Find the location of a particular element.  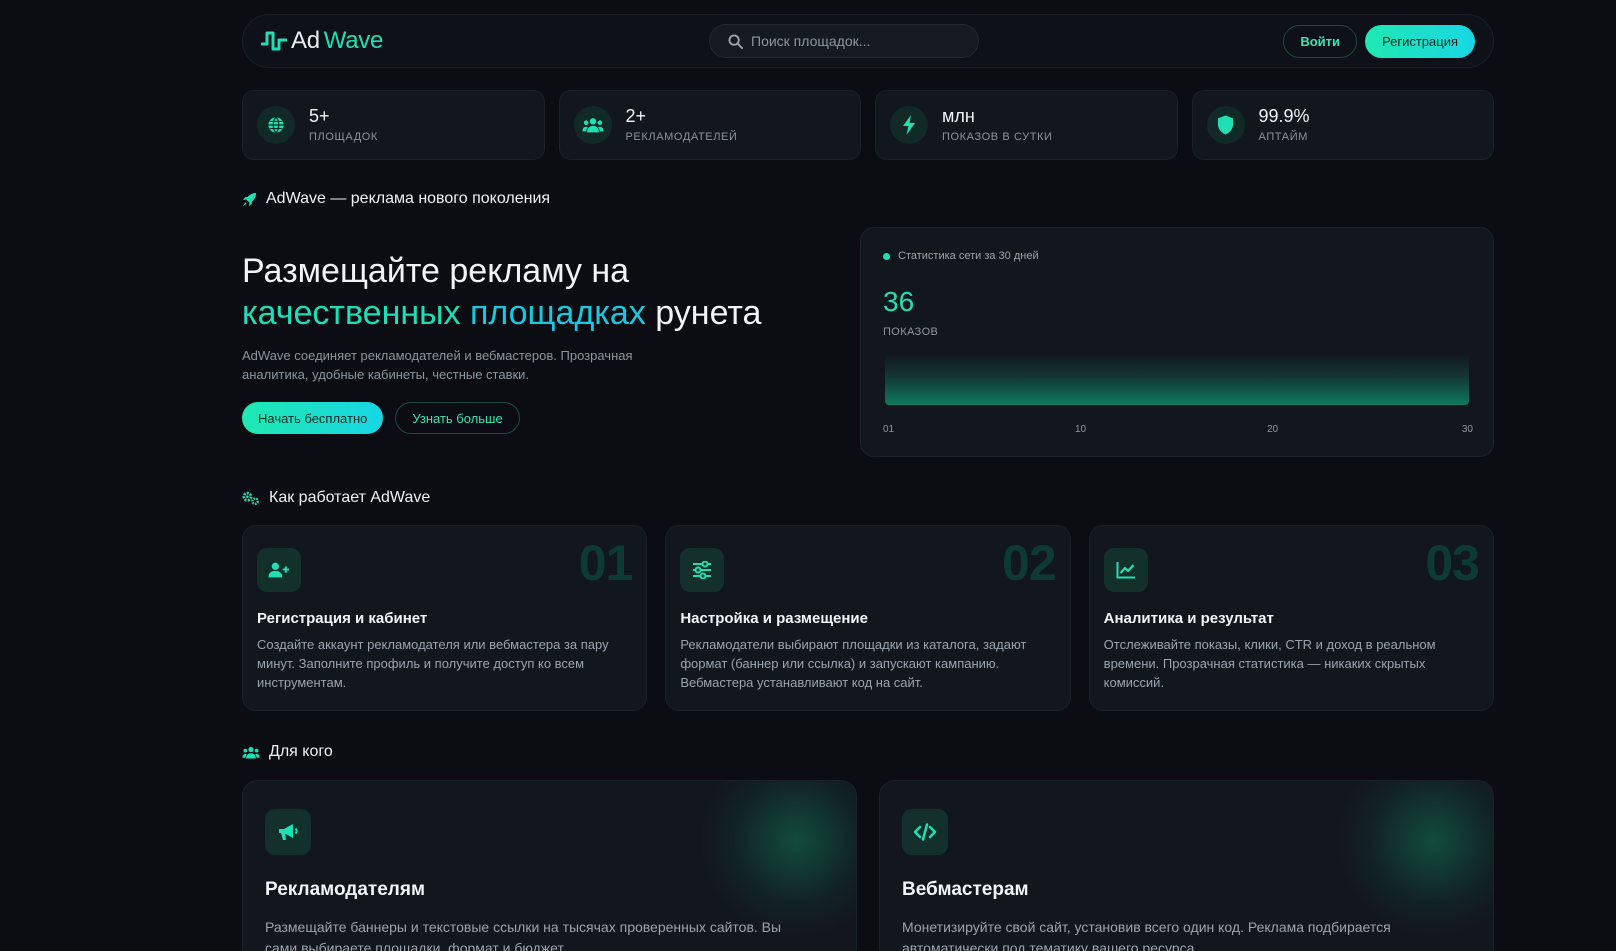

step-title: Настройка и размещение is located at coordinates (774, 618).